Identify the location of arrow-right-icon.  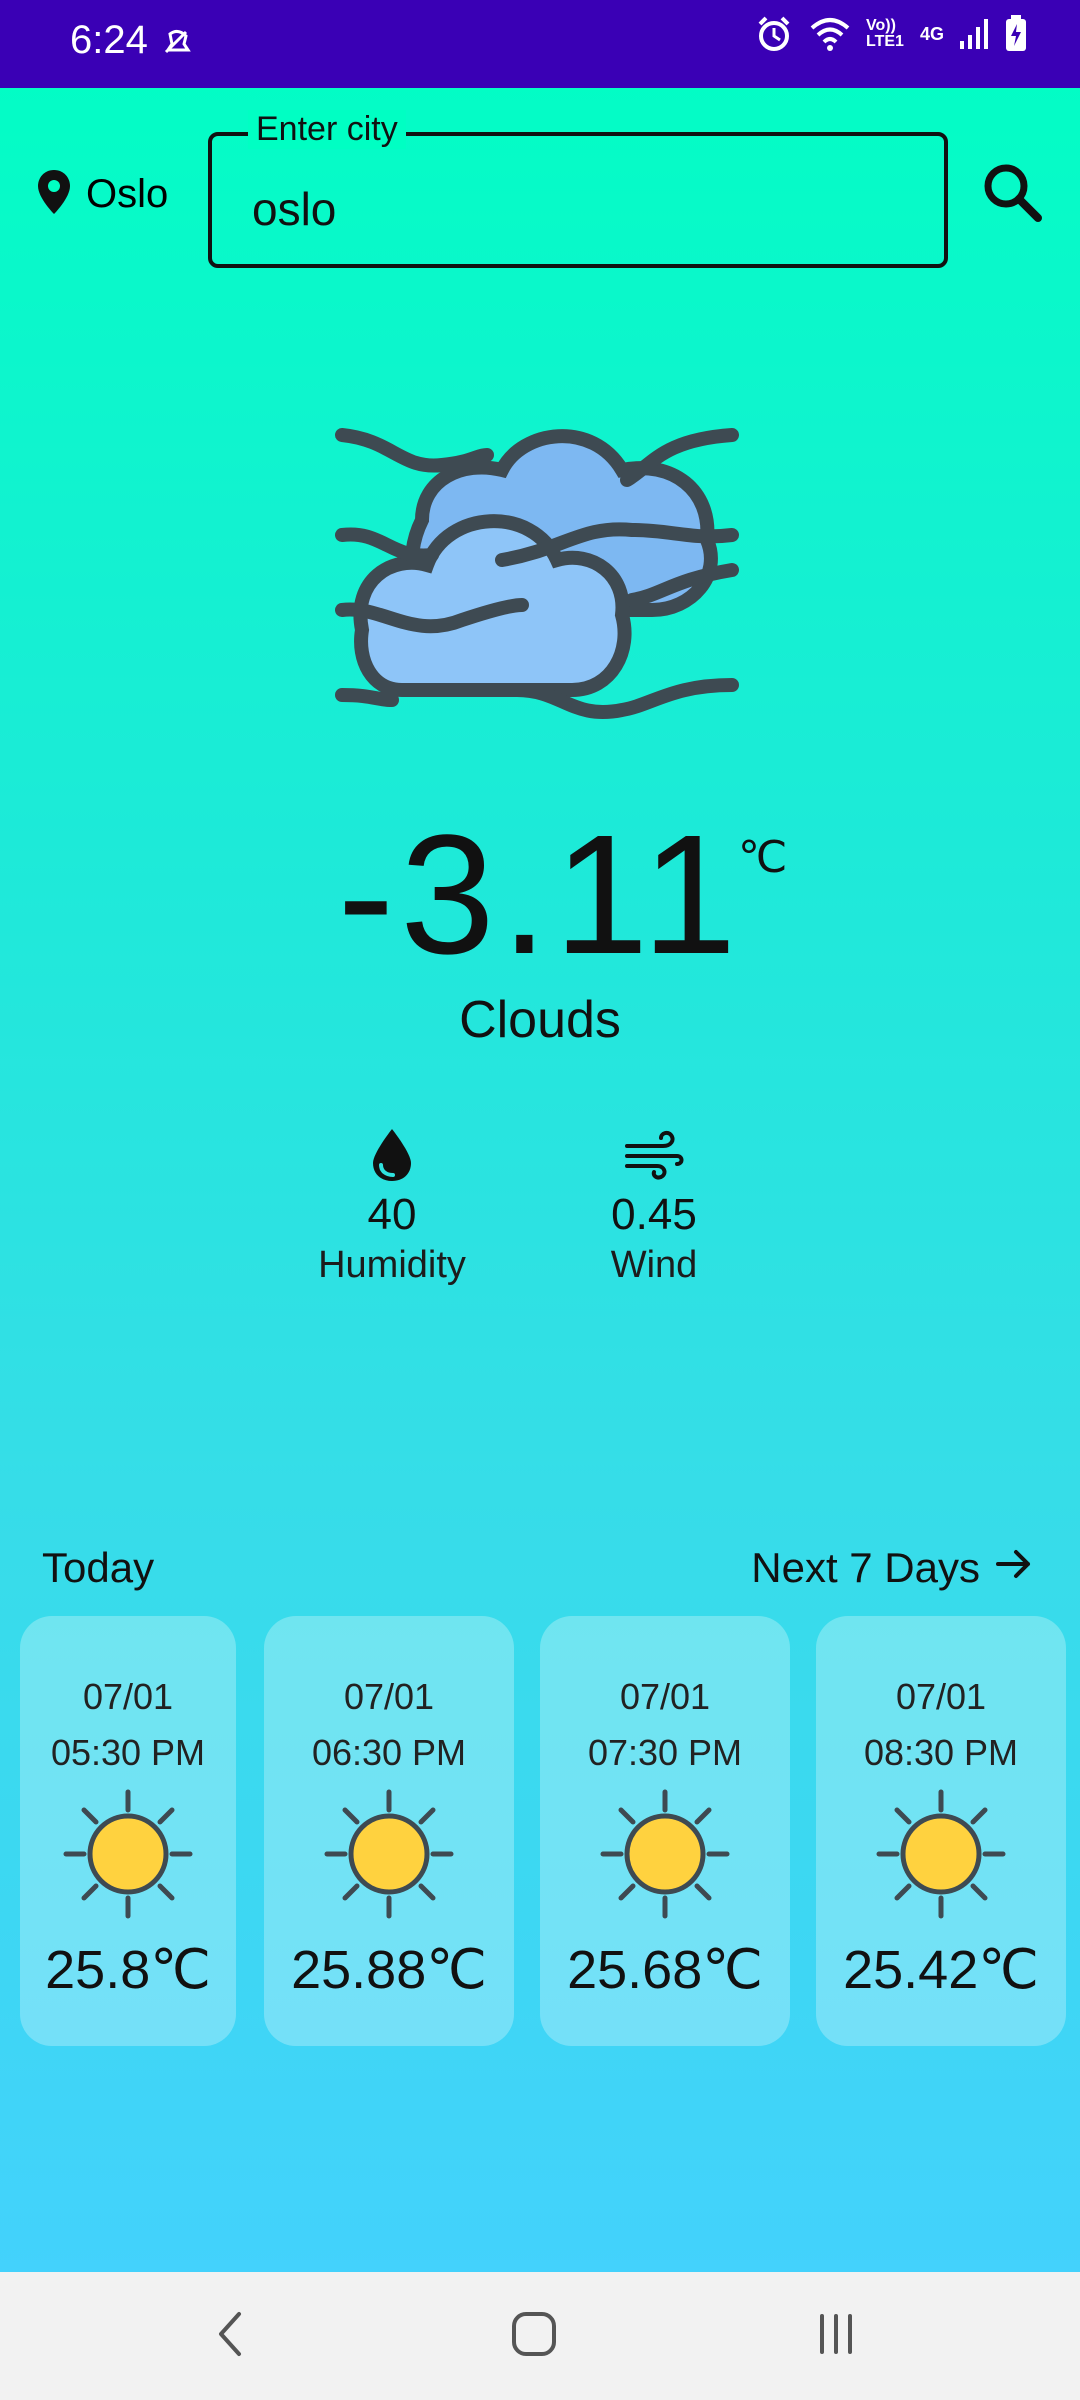
(1014, 1568).